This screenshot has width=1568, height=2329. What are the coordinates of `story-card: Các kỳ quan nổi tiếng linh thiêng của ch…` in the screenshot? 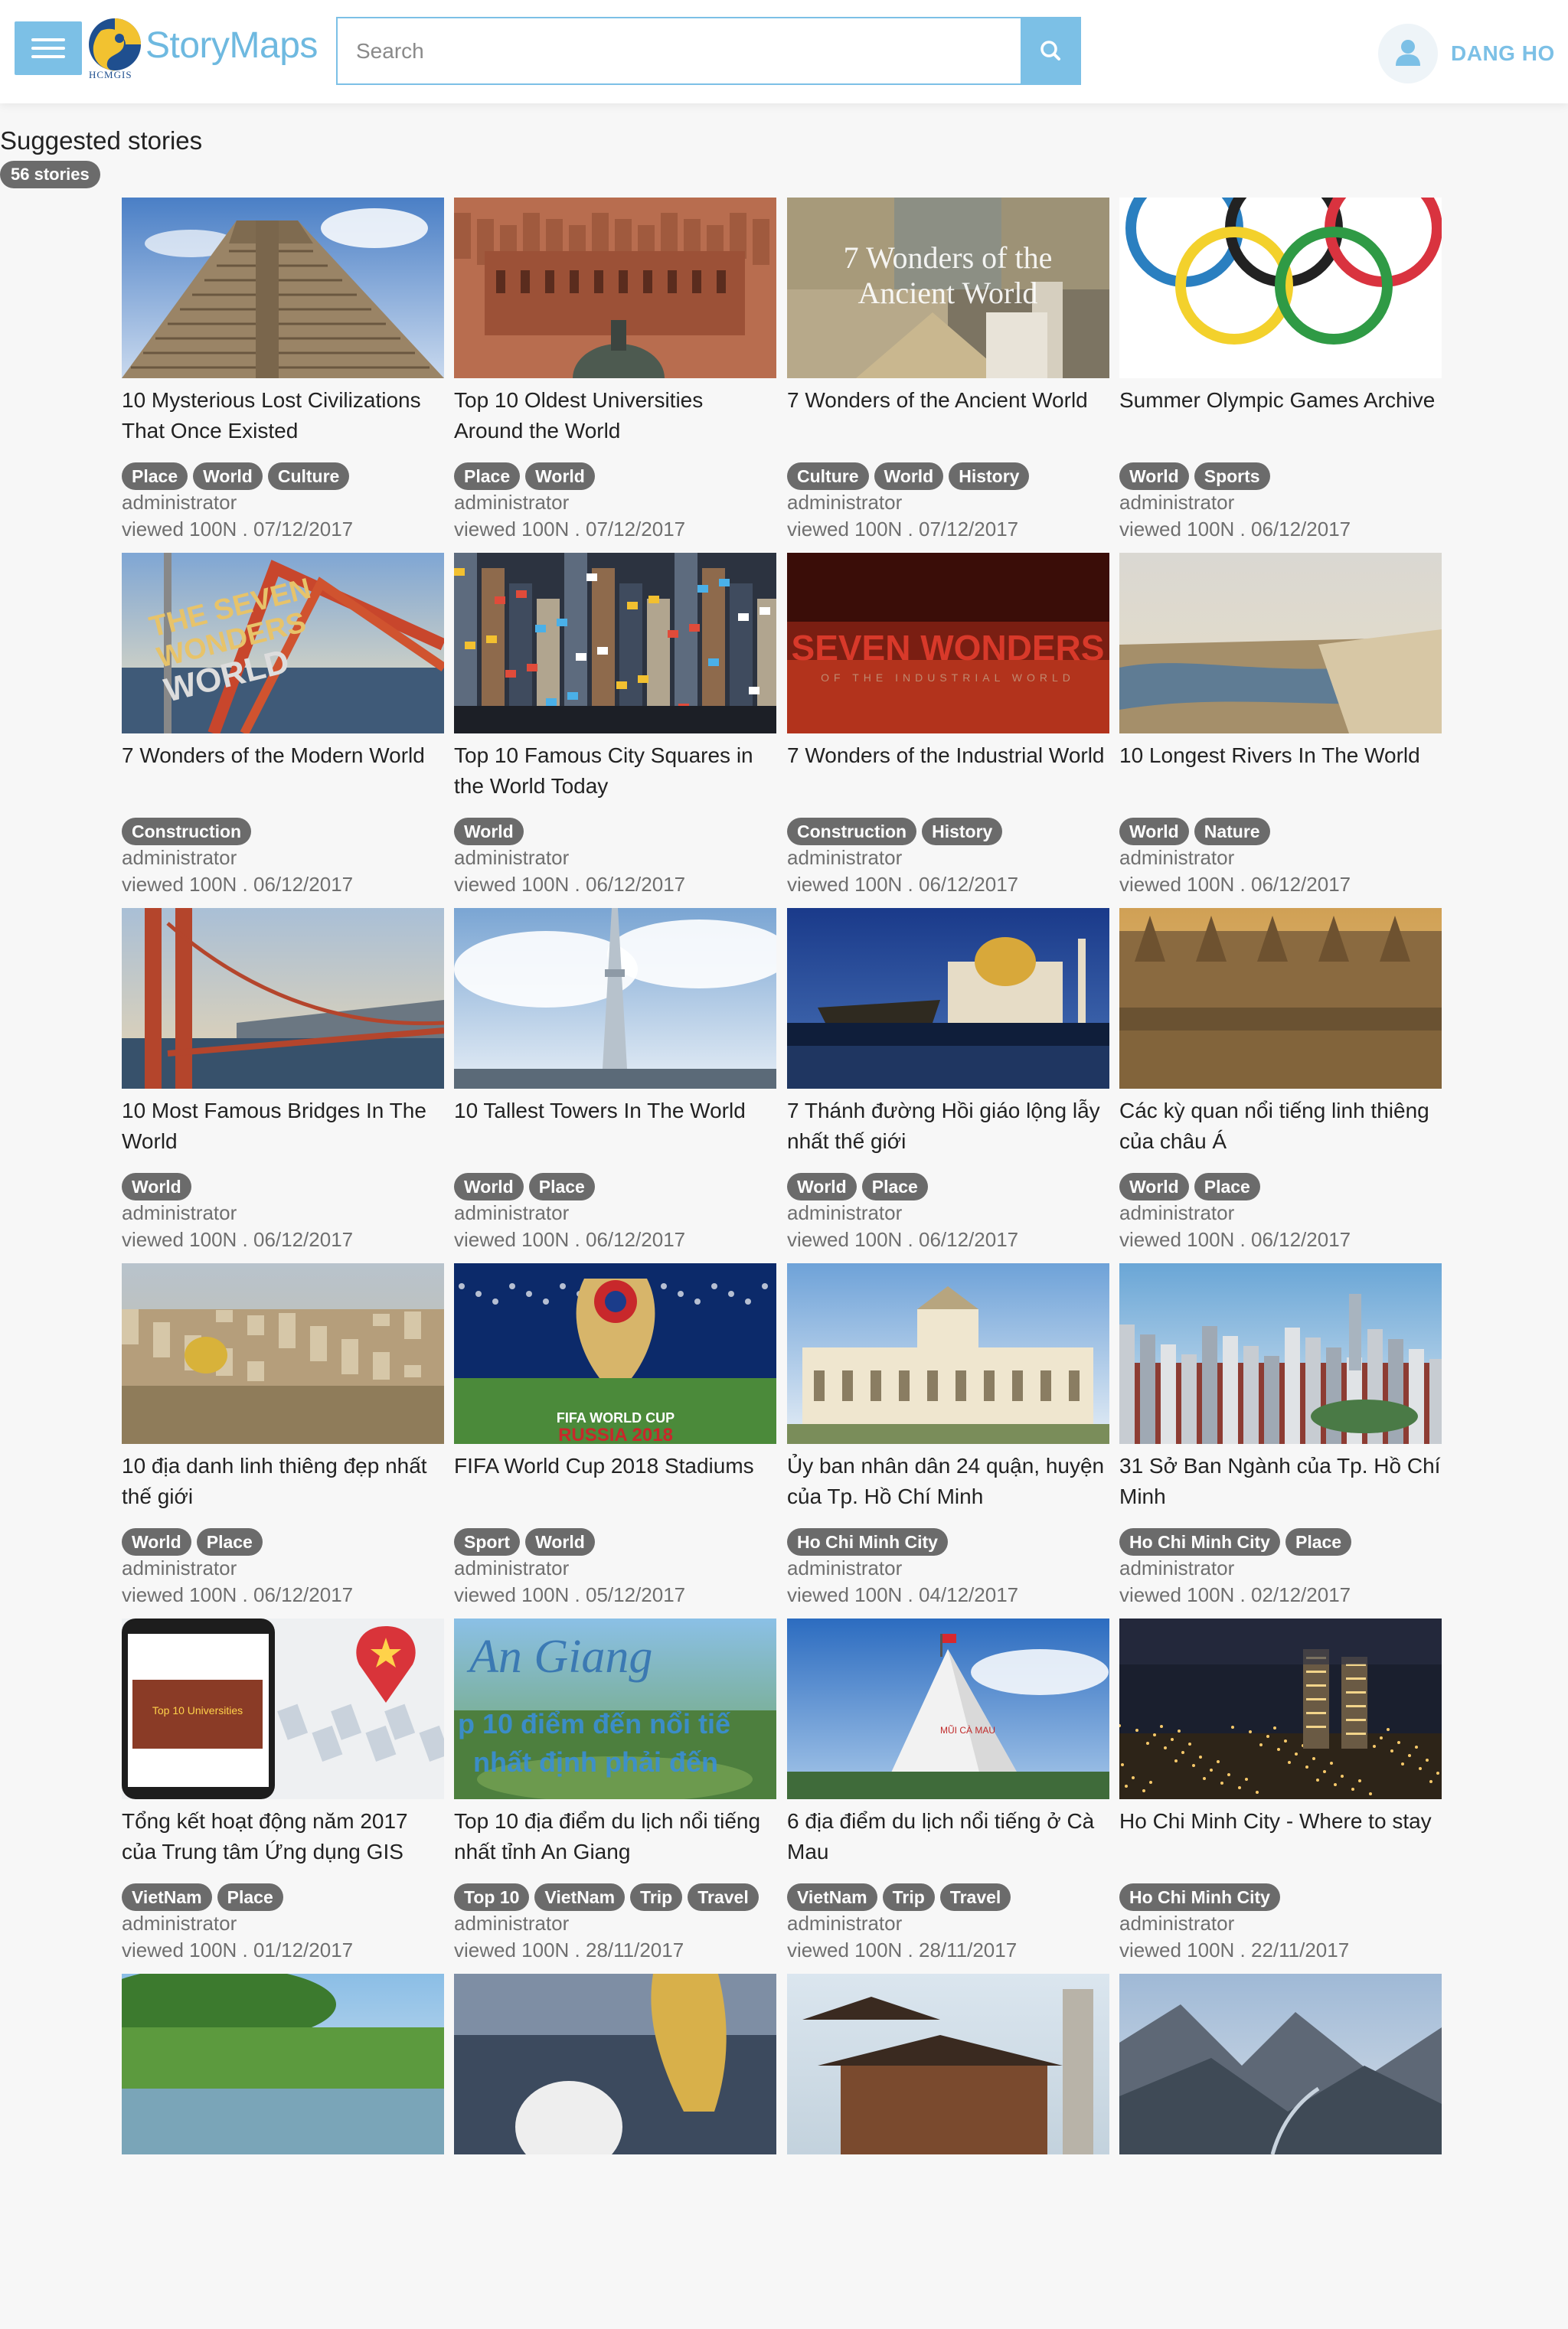 It's located at (1280, 1085).